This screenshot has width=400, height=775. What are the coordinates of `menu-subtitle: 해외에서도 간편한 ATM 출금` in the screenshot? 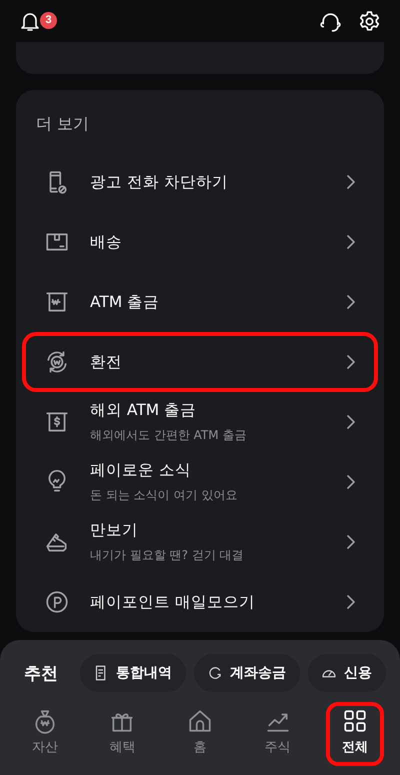 It's located at (169, 435).